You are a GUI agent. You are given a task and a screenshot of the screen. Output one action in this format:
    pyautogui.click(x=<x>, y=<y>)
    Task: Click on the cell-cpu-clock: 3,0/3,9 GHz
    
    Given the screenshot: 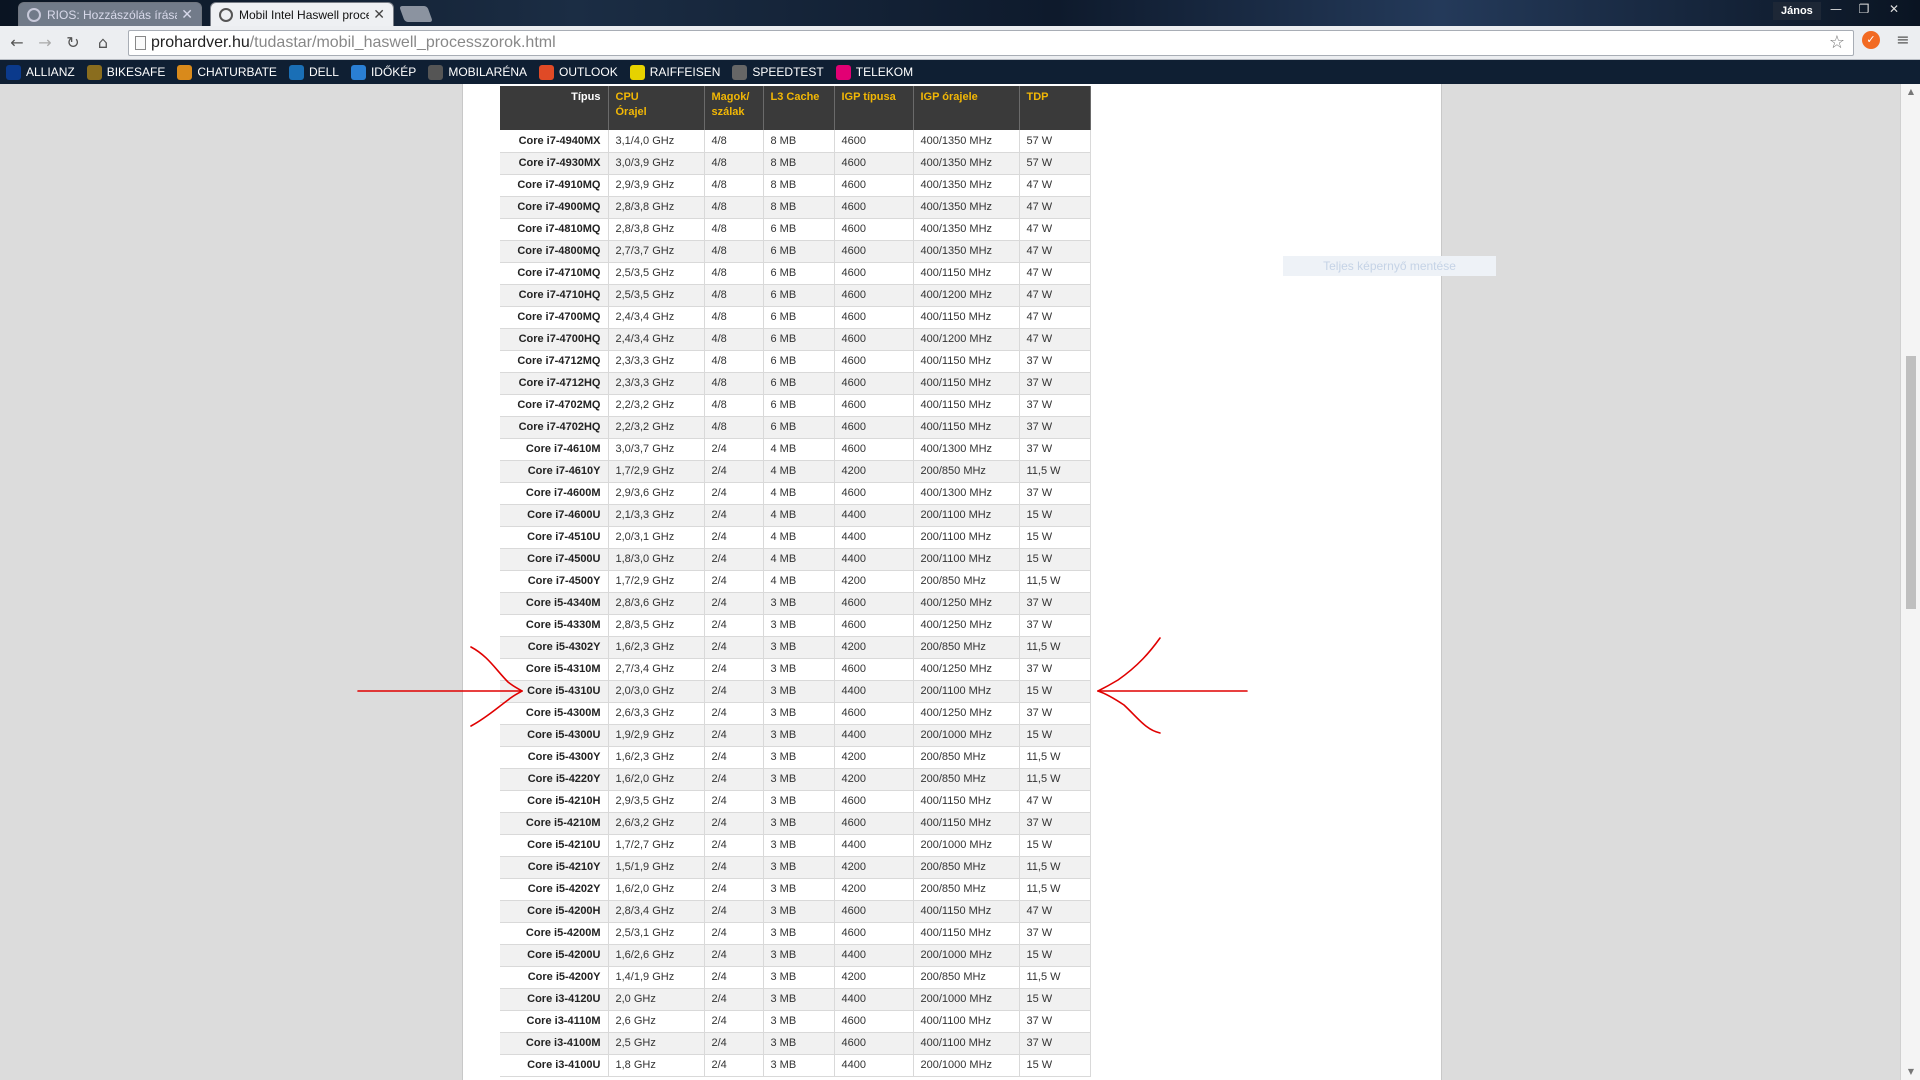 What is the action you would take?
    pyautogui.click(x=656, y=163)
    